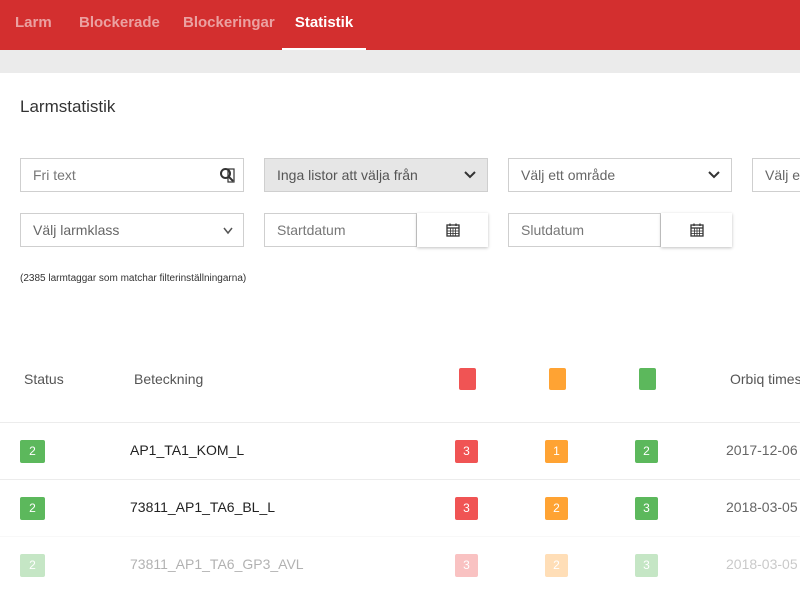 The width and height of the screenshot is (800, 600). I want to click on orange-count-badge: 1, so click(556, 451).